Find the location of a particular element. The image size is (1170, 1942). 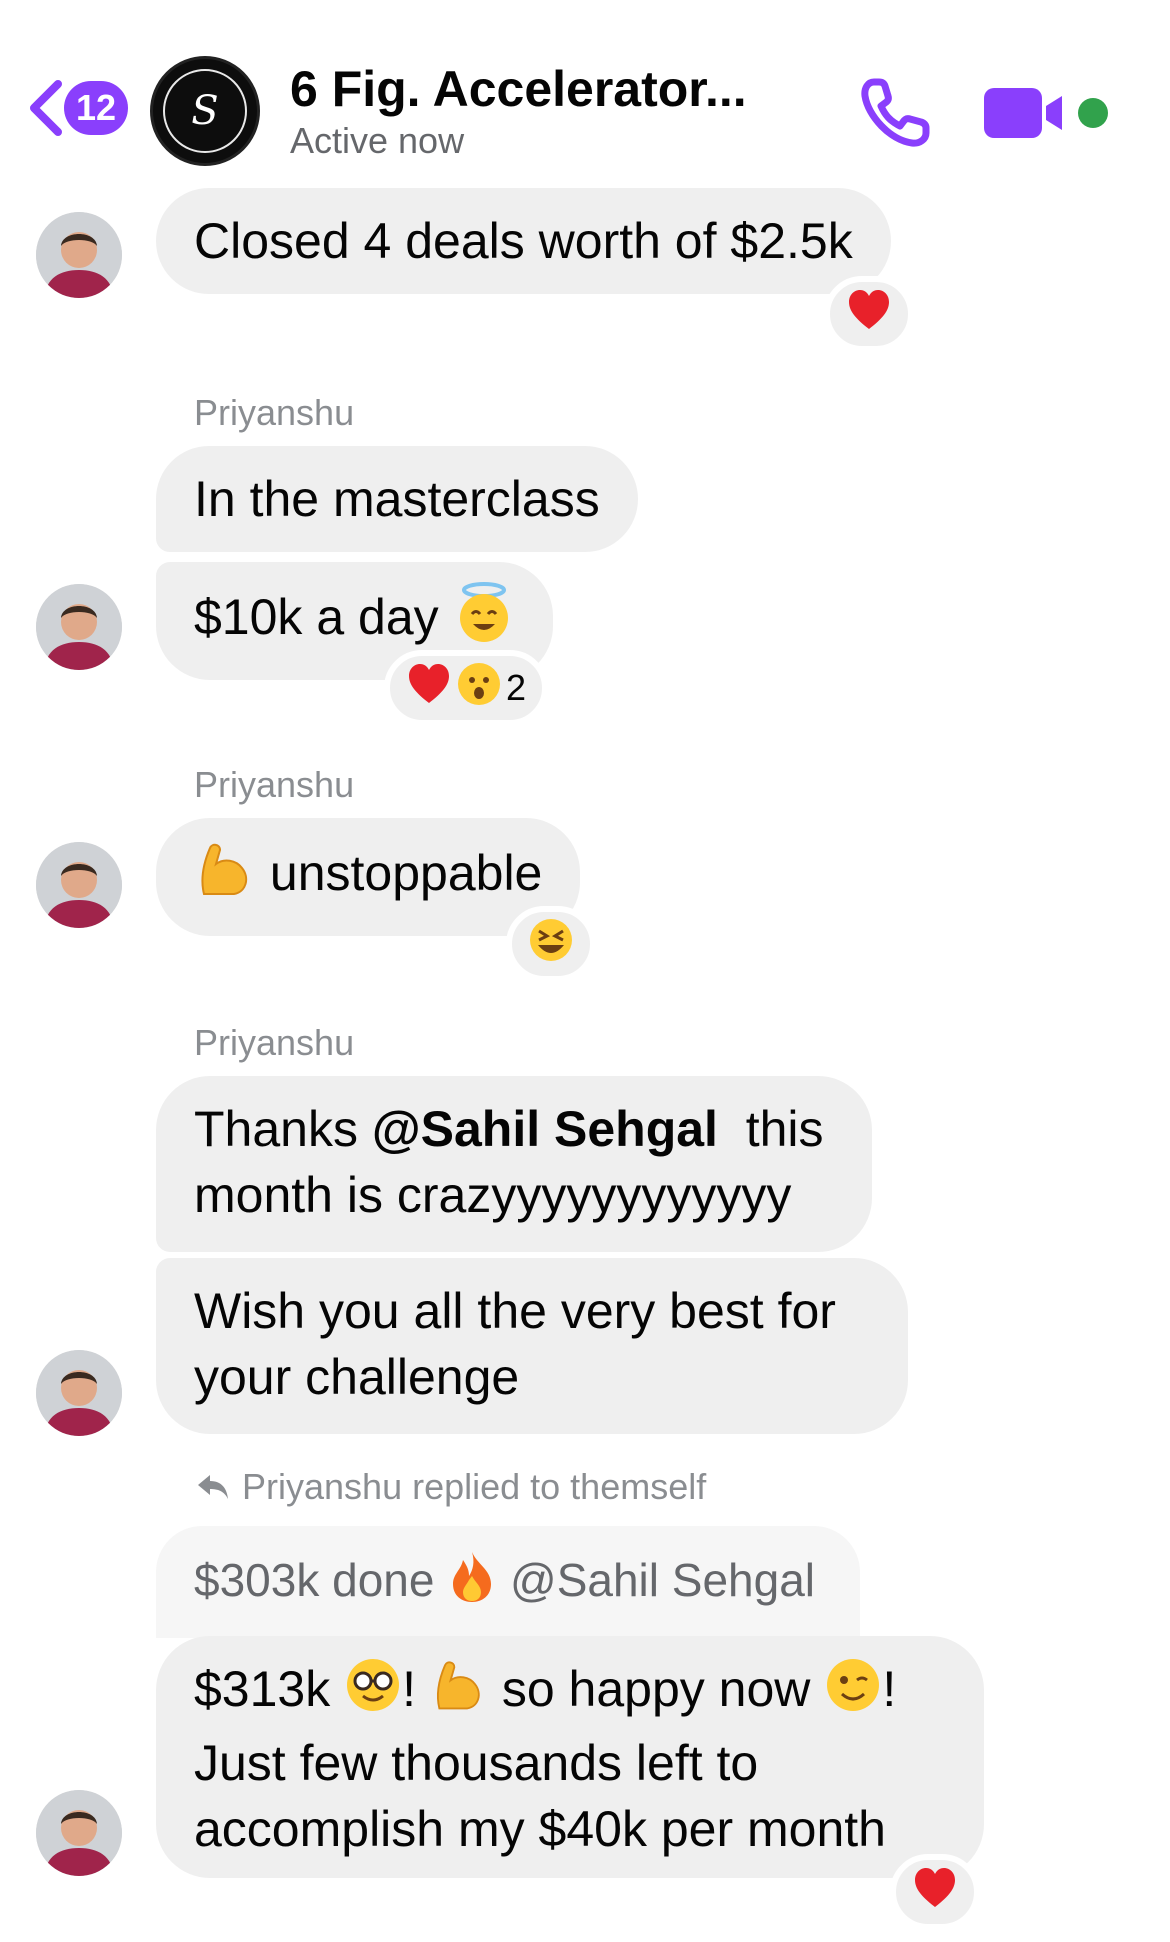

grinning-squint-face-icon is located at coordinates (551, 944).